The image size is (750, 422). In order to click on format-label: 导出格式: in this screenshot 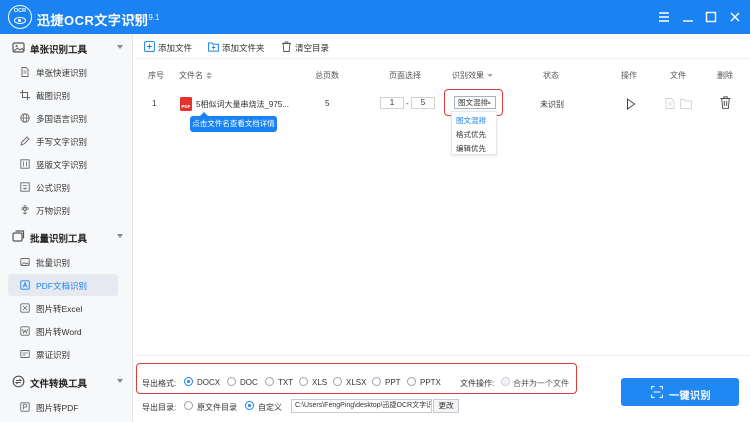, I will do `click(159, 383)`.